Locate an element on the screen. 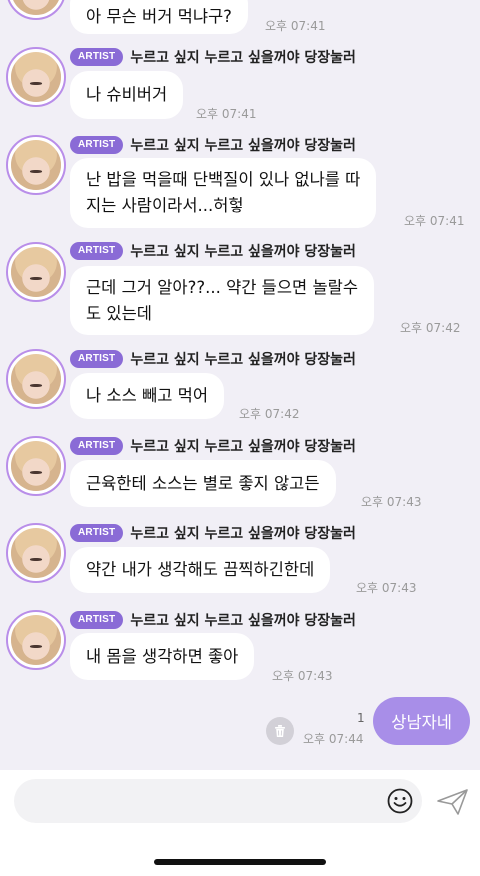 The image size is (480, 876). home-indicator is located at coordinates (240, 862).